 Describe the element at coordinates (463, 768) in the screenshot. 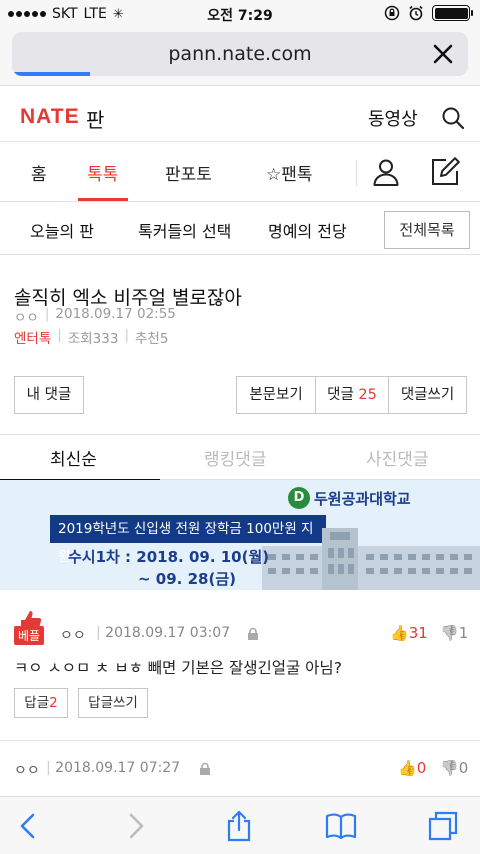

I see `downvote-count: 0` at that location.